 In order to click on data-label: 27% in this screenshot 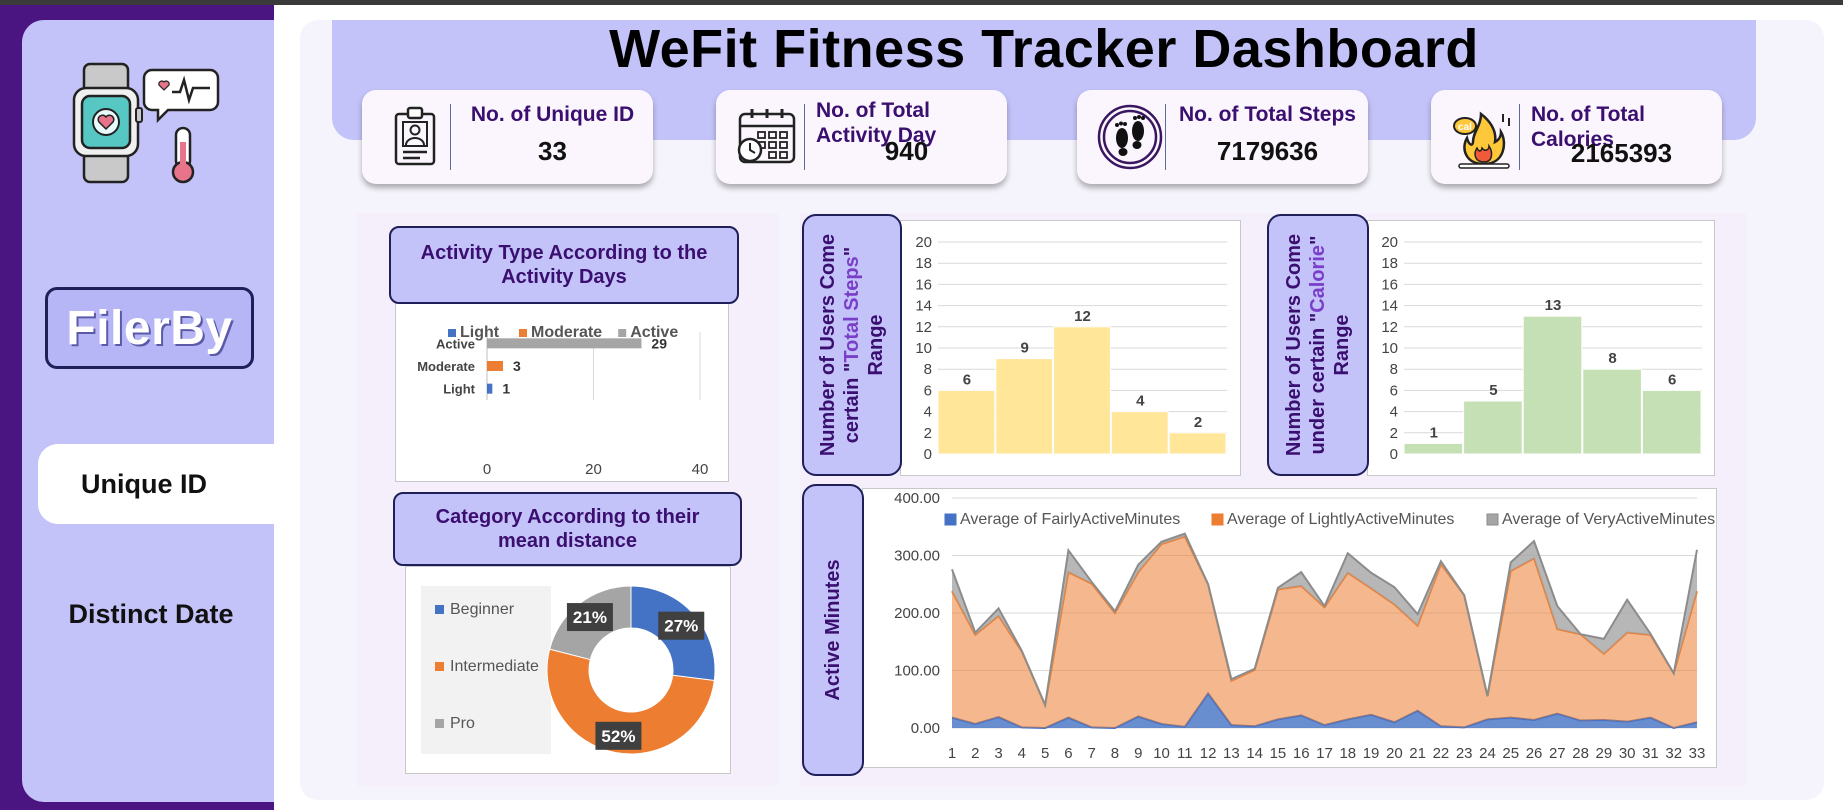, I will do `click(681, 626)`.